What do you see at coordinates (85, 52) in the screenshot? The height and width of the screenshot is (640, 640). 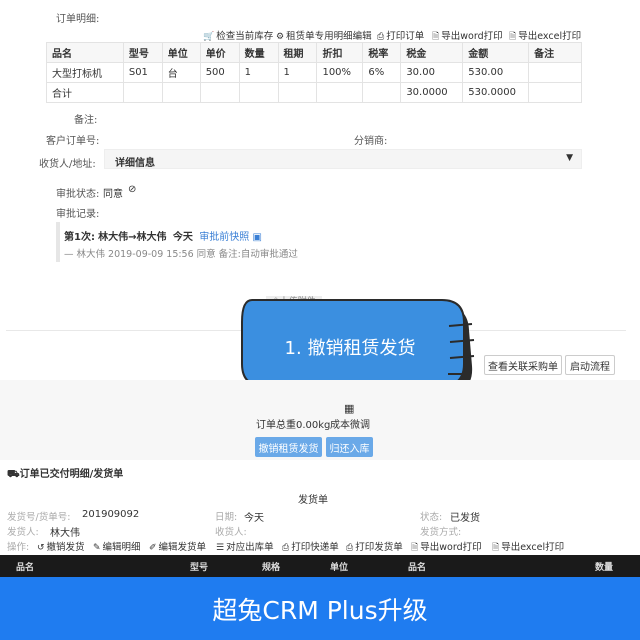 I see `column-header: 品名` at bounding box center [85, 52].